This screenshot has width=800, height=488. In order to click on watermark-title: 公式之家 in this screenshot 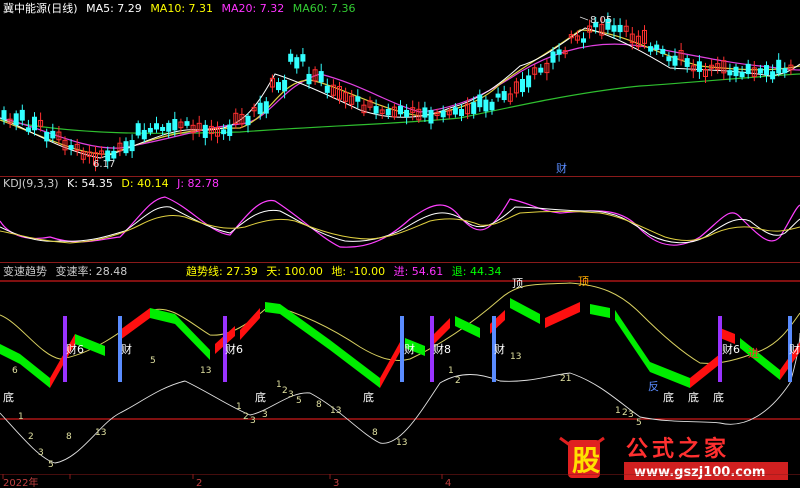, I will do `click(678, 449)`.